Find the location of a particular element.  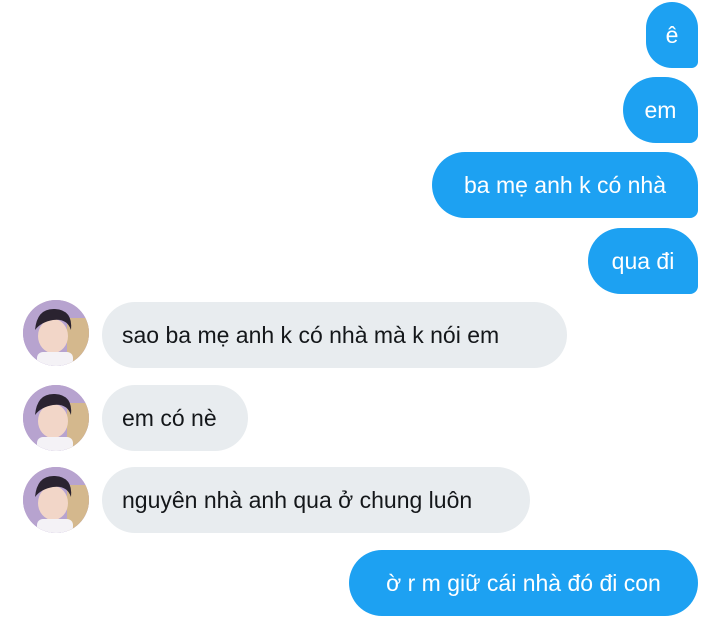

received-message: em có nè is located at coordinates (175, 418).